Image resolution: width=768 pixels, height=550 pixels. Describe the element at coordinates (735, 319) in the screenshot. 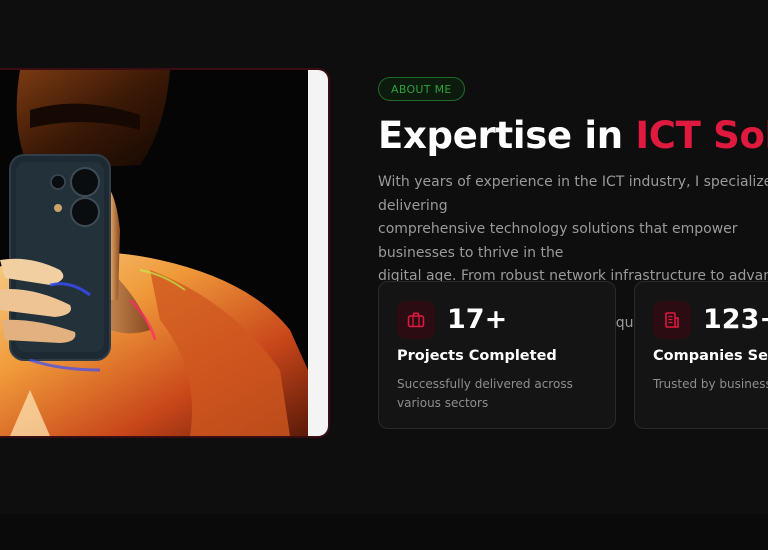

I see `stat-number: 123+` at that location.